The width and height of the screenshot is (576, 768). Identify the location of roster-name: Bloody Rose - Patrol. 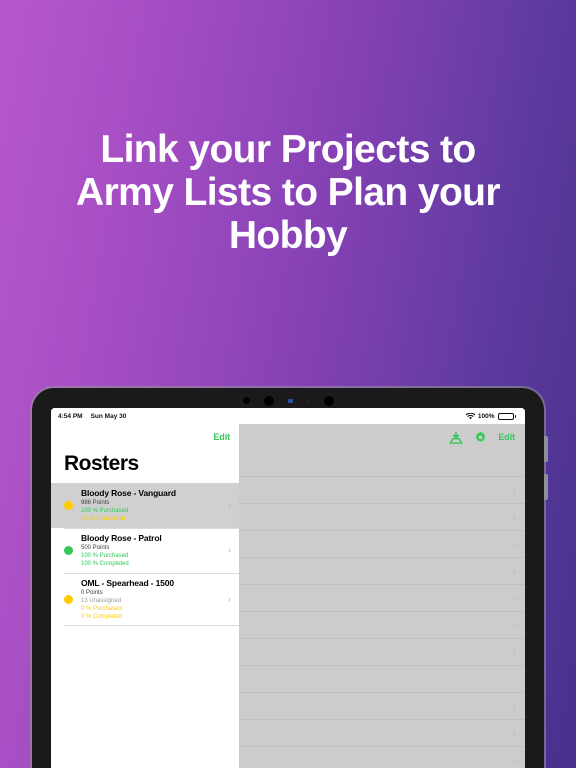
(121, 538).